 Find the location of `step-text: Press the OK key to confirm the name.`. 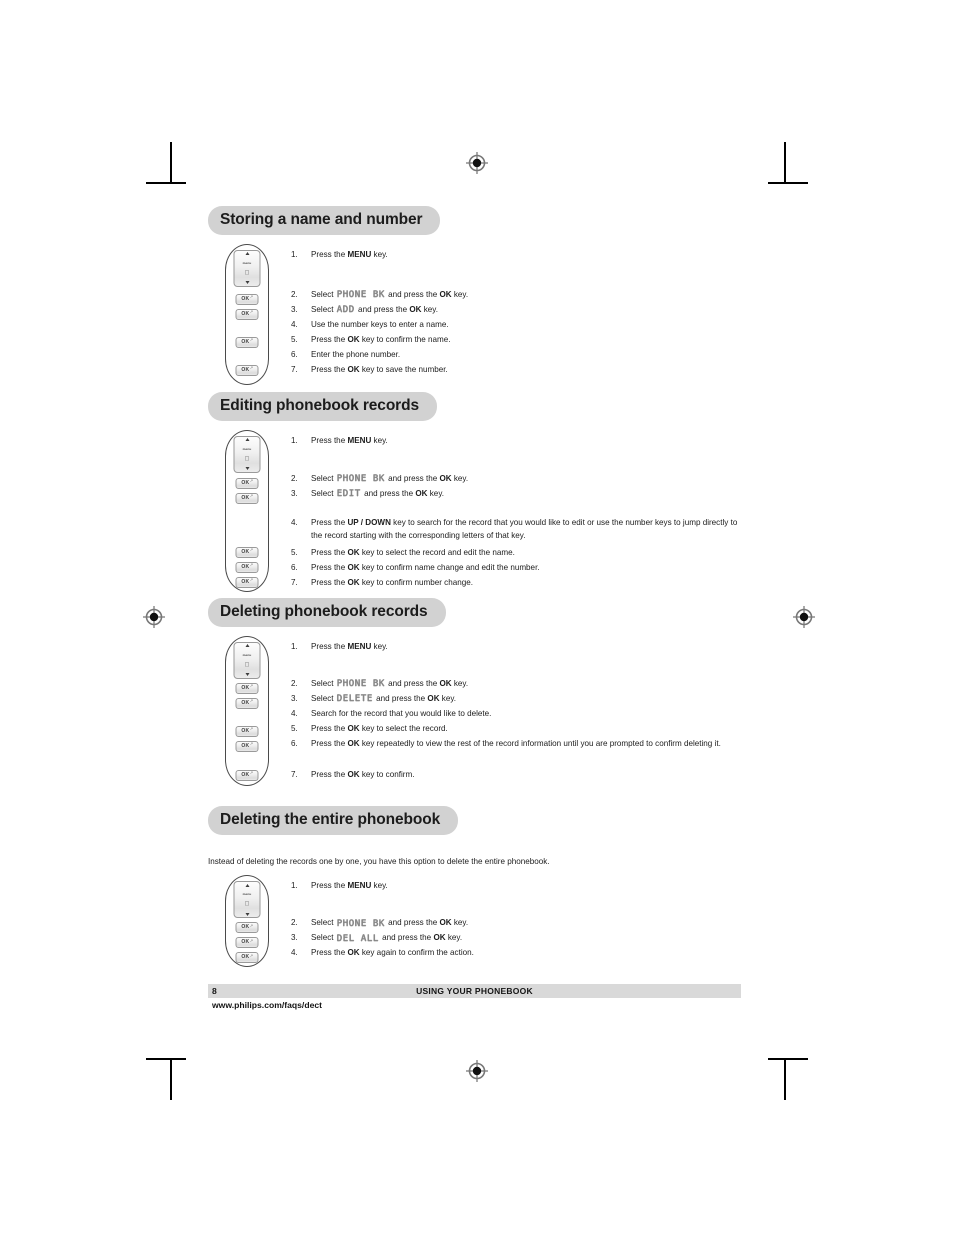

step-text: Press the OK key to confirm the name. is located at coordinates (381, 339).